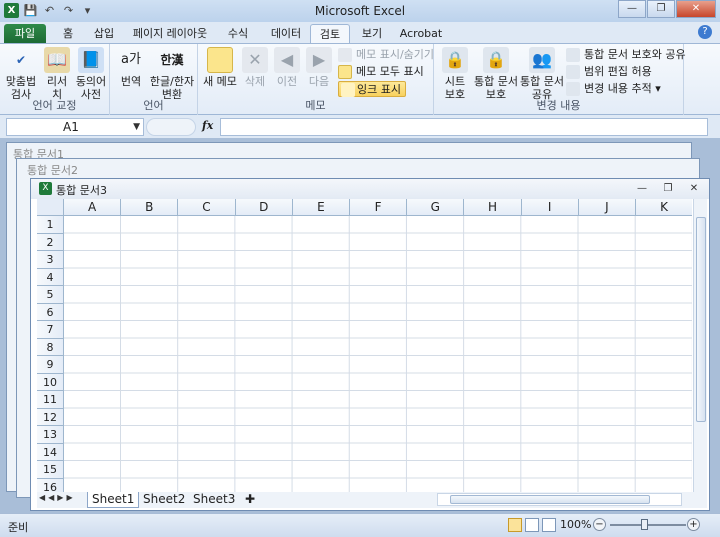 The height and width of the screenshot is (537, 720). I want to click on help-icon: ?, so click(705, 32).